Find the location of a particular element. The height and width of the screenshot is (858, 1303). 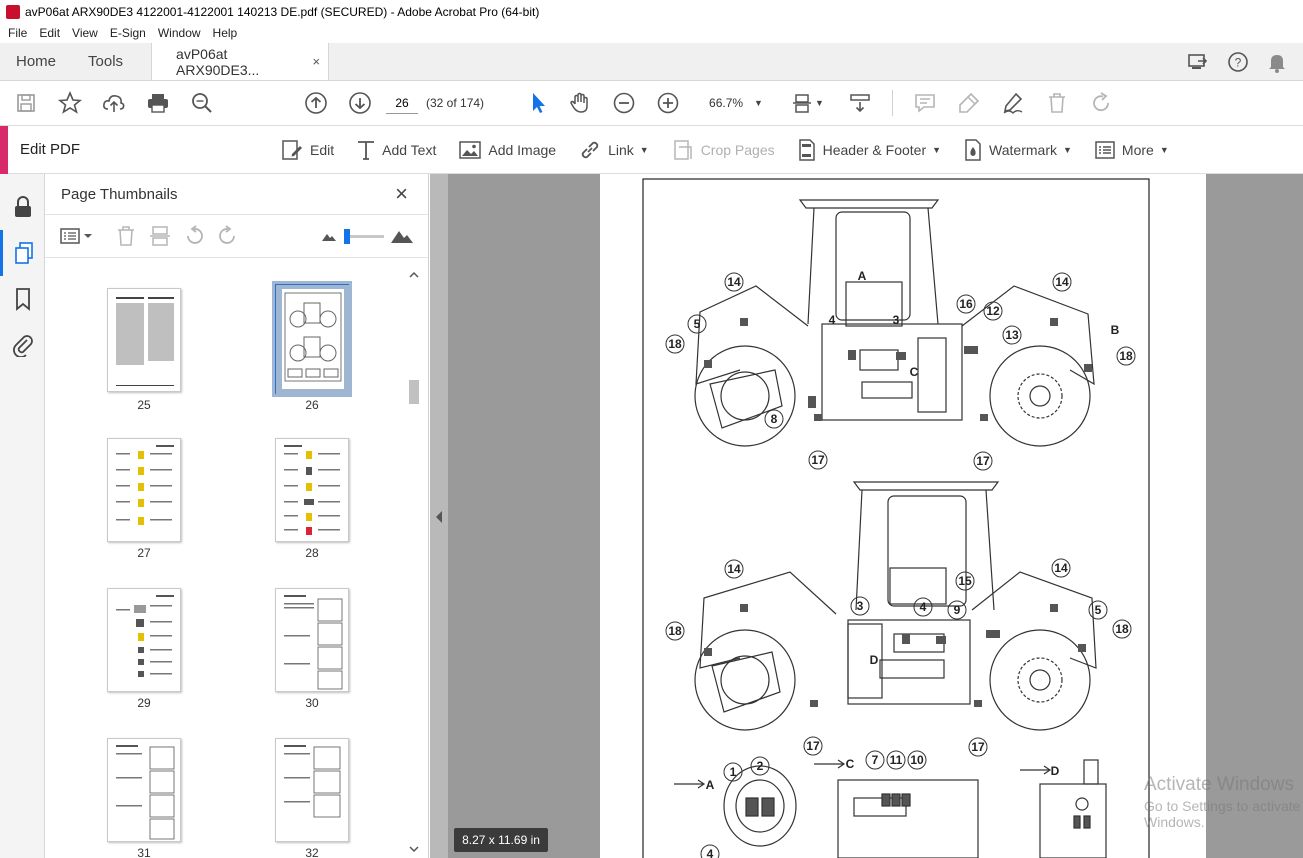

attachments-paperclip-icon is located at coordinates (22, 345).